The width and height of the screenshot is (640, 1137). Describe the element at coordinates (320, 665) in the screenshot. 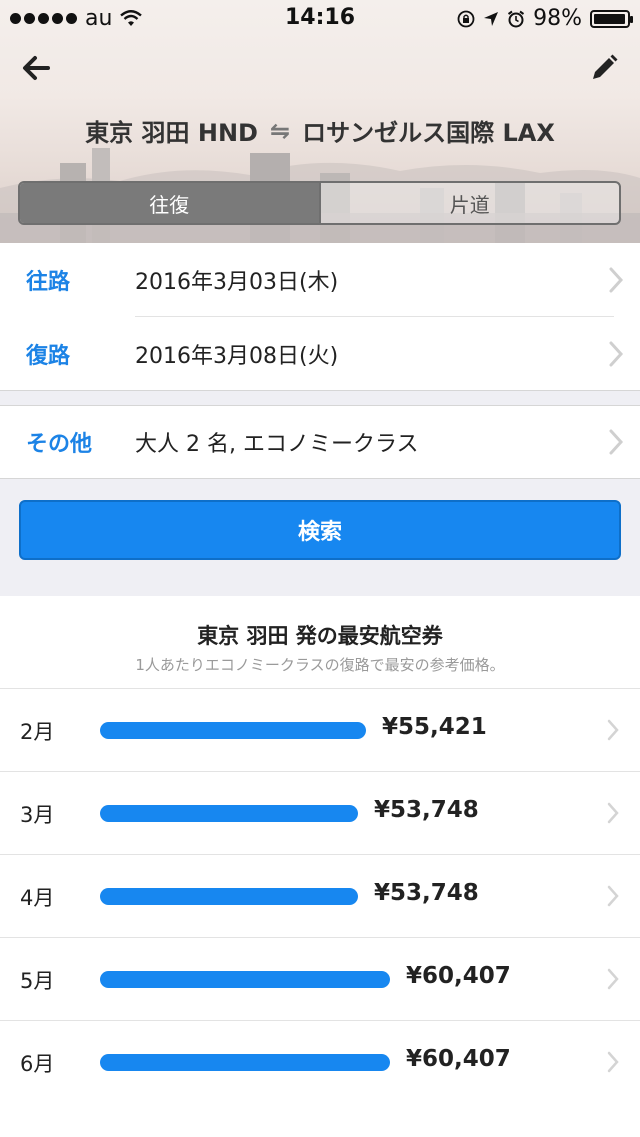

I see `section-subtitle: 1人あたりエコノミークラスの復路で最安の参考価格。` at that location.